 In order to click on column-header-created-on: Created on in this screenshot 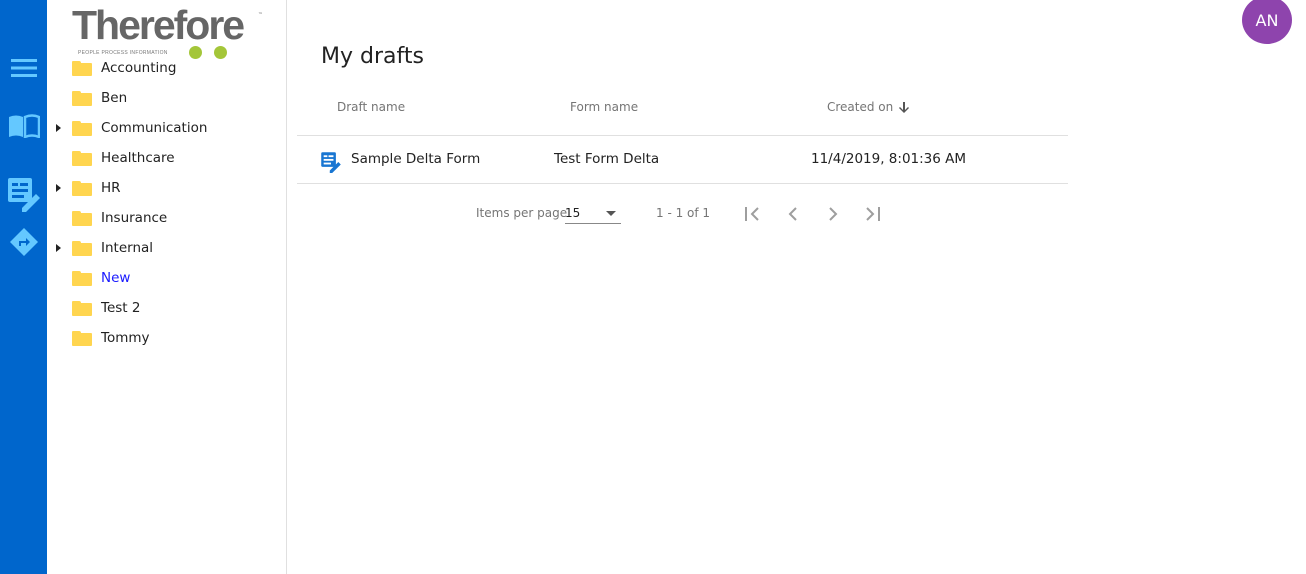, I will do `click(868, 107)`.